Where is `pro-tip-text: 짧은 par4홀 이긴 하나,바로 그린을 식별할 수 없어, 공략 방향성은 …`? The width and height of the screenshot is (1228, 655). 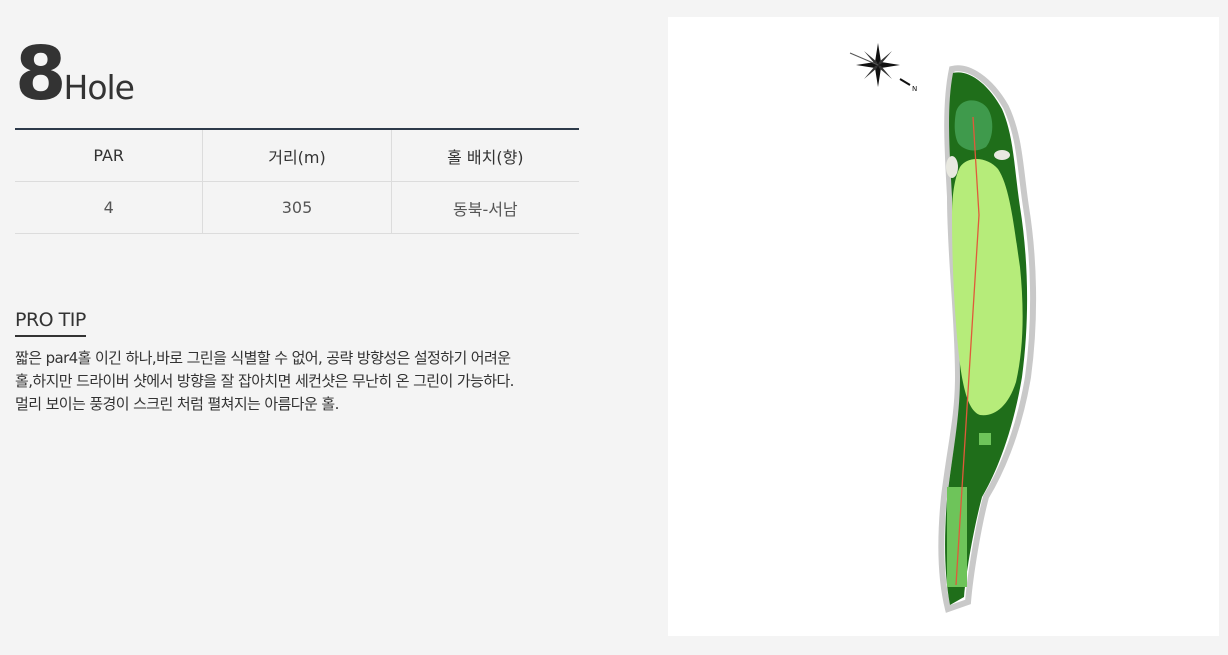
pro-tip-text: 짧은 par4홀 이긴 하나,바로 그린을 식별할 수 없어, 공략 방향성은 … is located at coordinates (305, 381).